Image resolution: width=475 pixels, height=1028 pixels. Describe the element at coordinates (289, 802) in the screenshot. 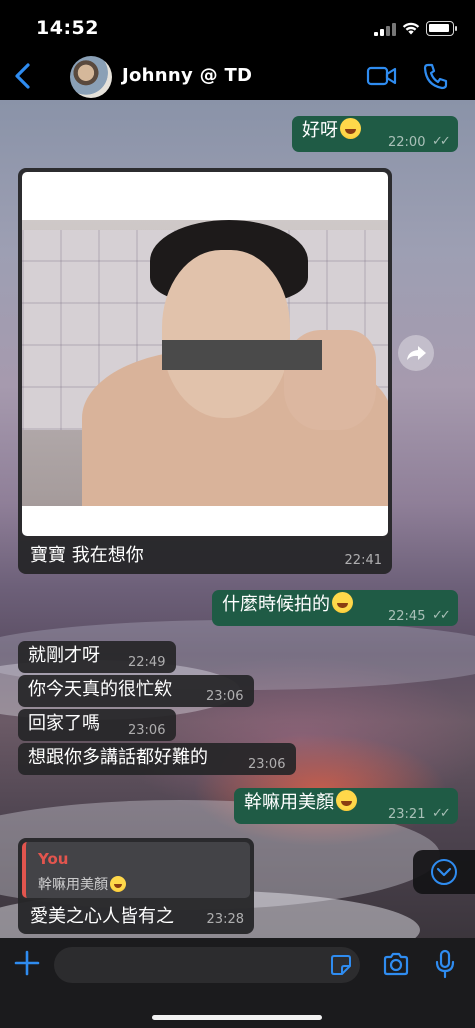

I see `message-text: 幹嘛用美顏` at that location.